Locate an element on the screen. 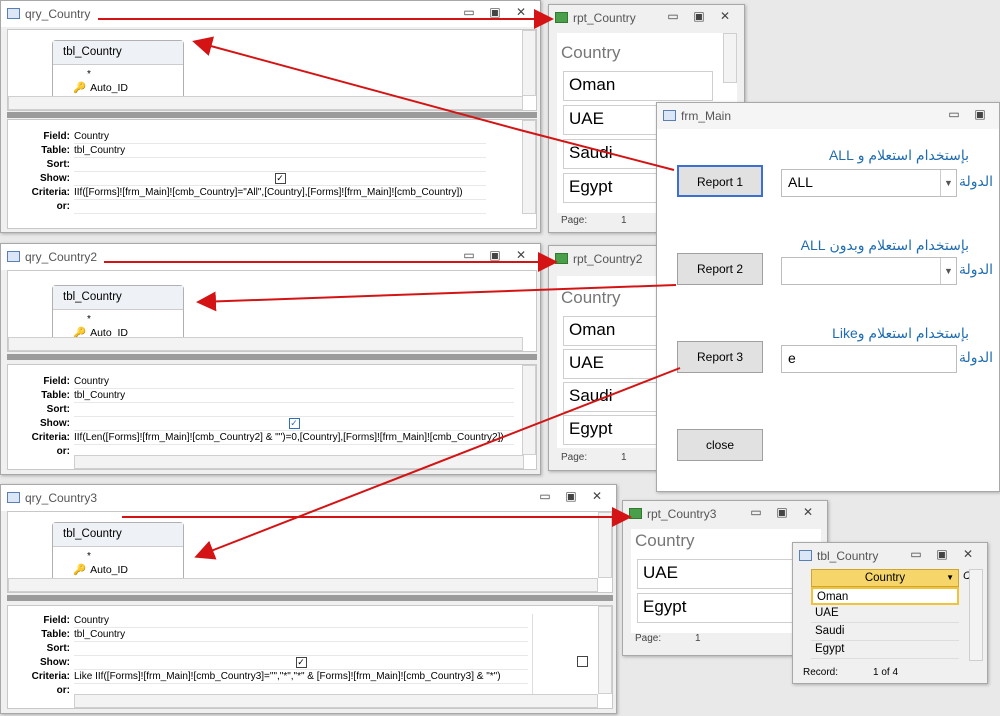  table-pane: tbl_Country * 🔑 Auto_ID is located at coordinates (272, 311).